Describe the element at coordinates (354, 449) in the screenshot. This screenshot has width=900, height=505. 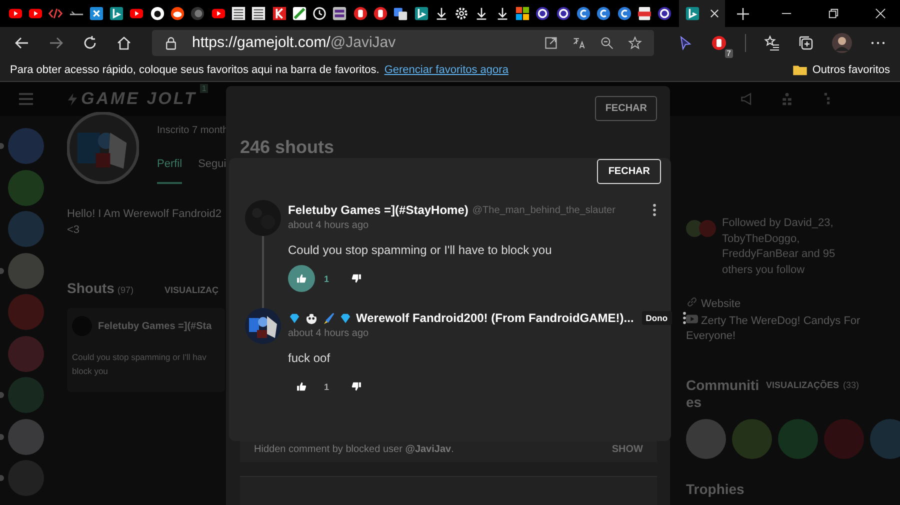
I see `hidden-comment-text: Hidden comment by blocked user @JaviJav.` at that location.